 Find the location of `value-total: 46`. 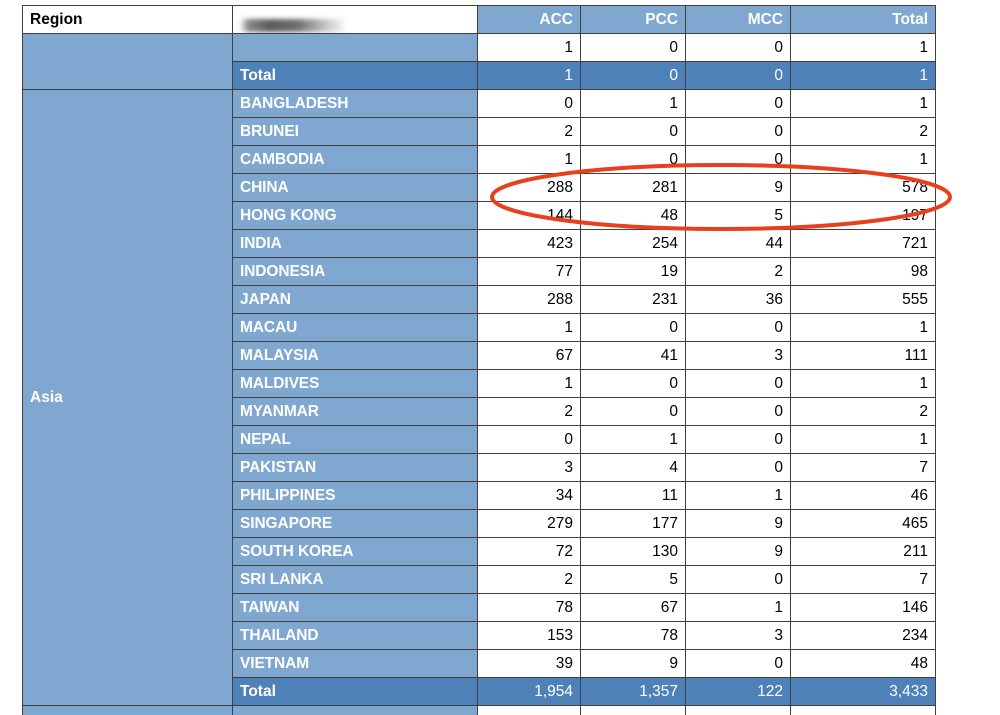

value-total: 46 is located at coordinates (863, 495).